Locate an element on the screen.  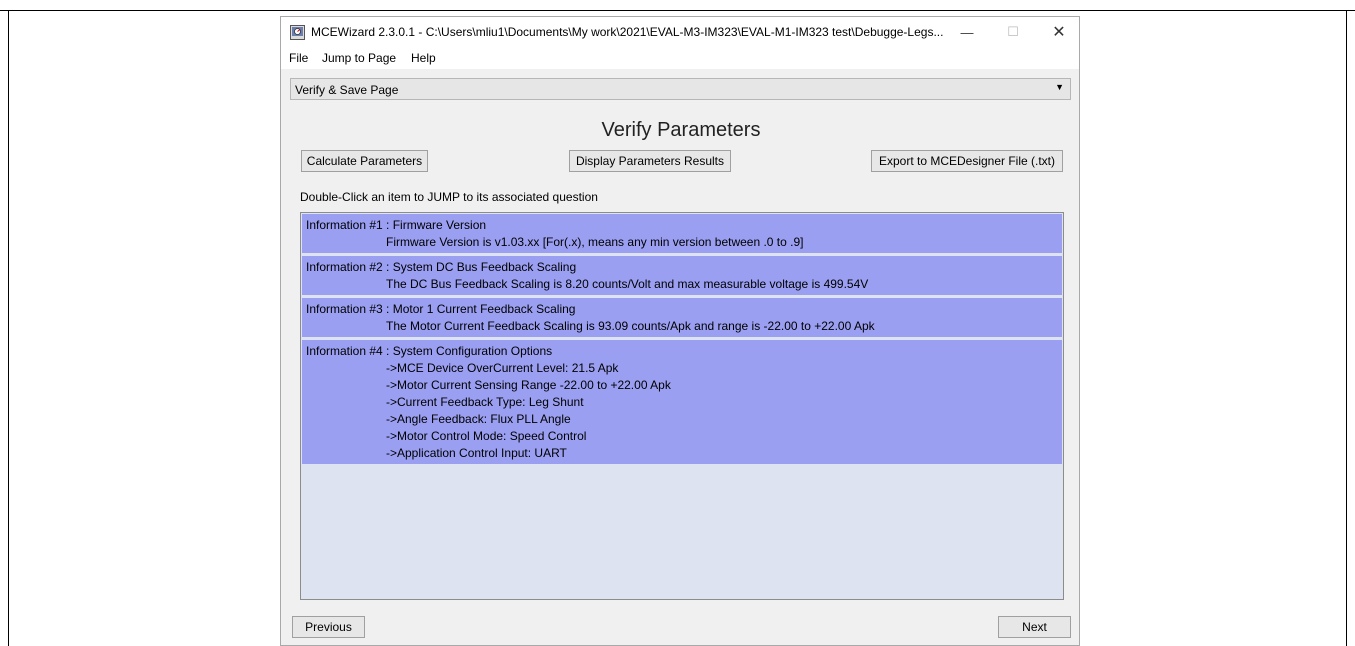
list-item-detail: ->Application Control Input: UART is located at coordinates (476, 453).